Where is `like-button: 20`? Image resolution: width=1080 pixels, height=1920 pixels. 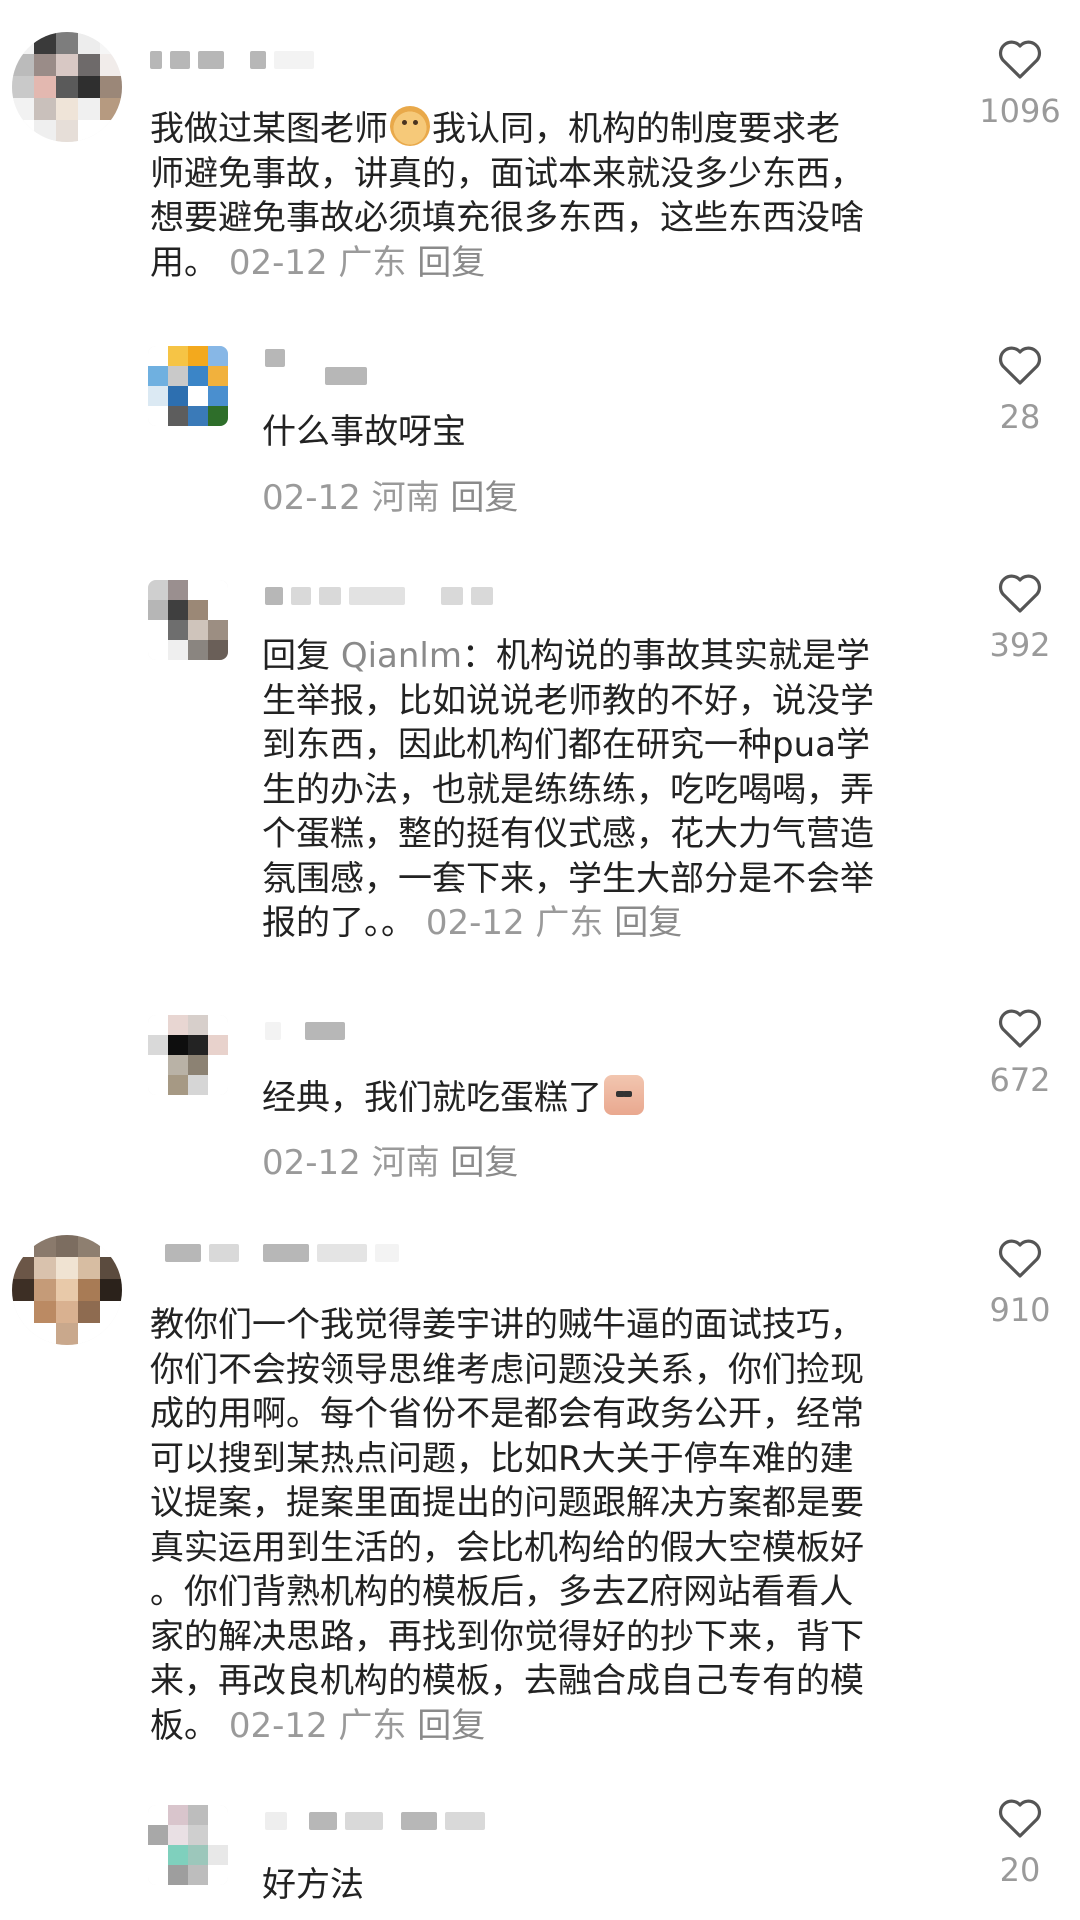
like-button: 20 is located at coordinates (1020, 1842).